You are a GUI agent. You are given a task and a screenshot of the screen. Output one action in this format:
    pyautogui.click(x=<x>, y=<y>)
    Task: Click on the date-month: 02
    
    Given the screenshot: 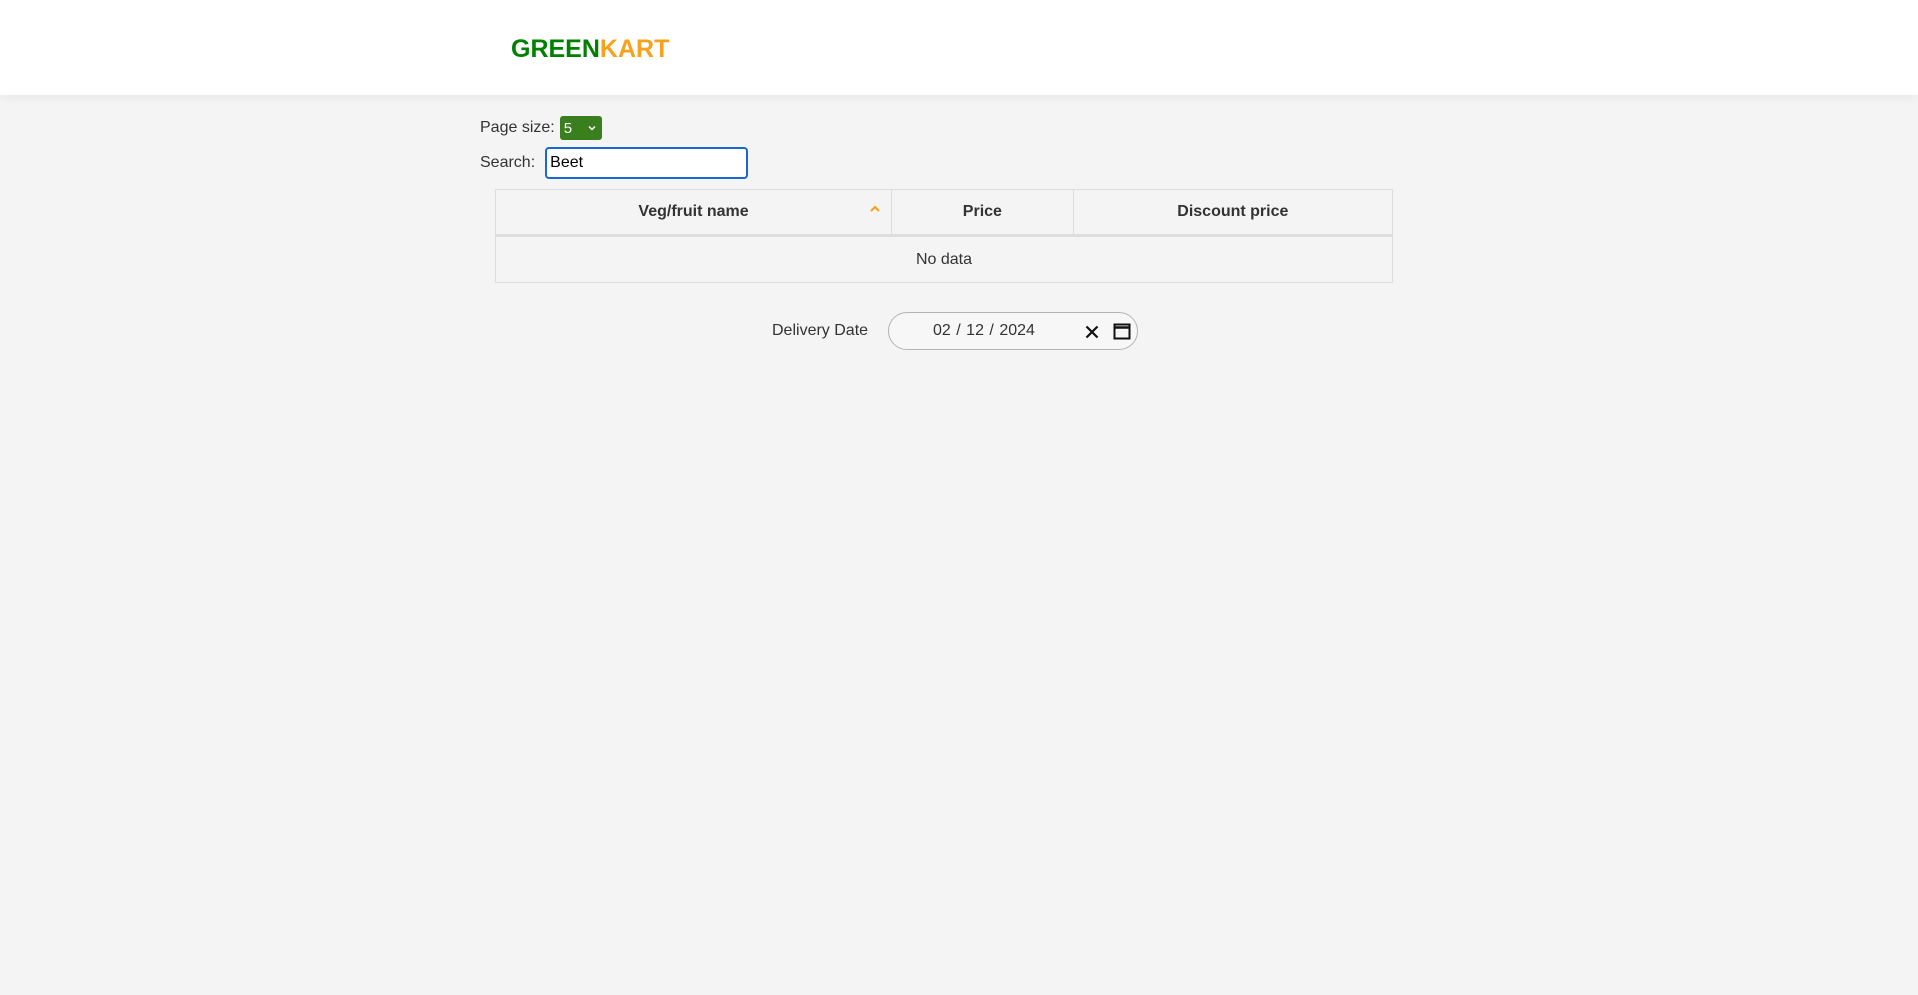 What is the action you would take?
    pyautogui.click(x=942, y=330)
    